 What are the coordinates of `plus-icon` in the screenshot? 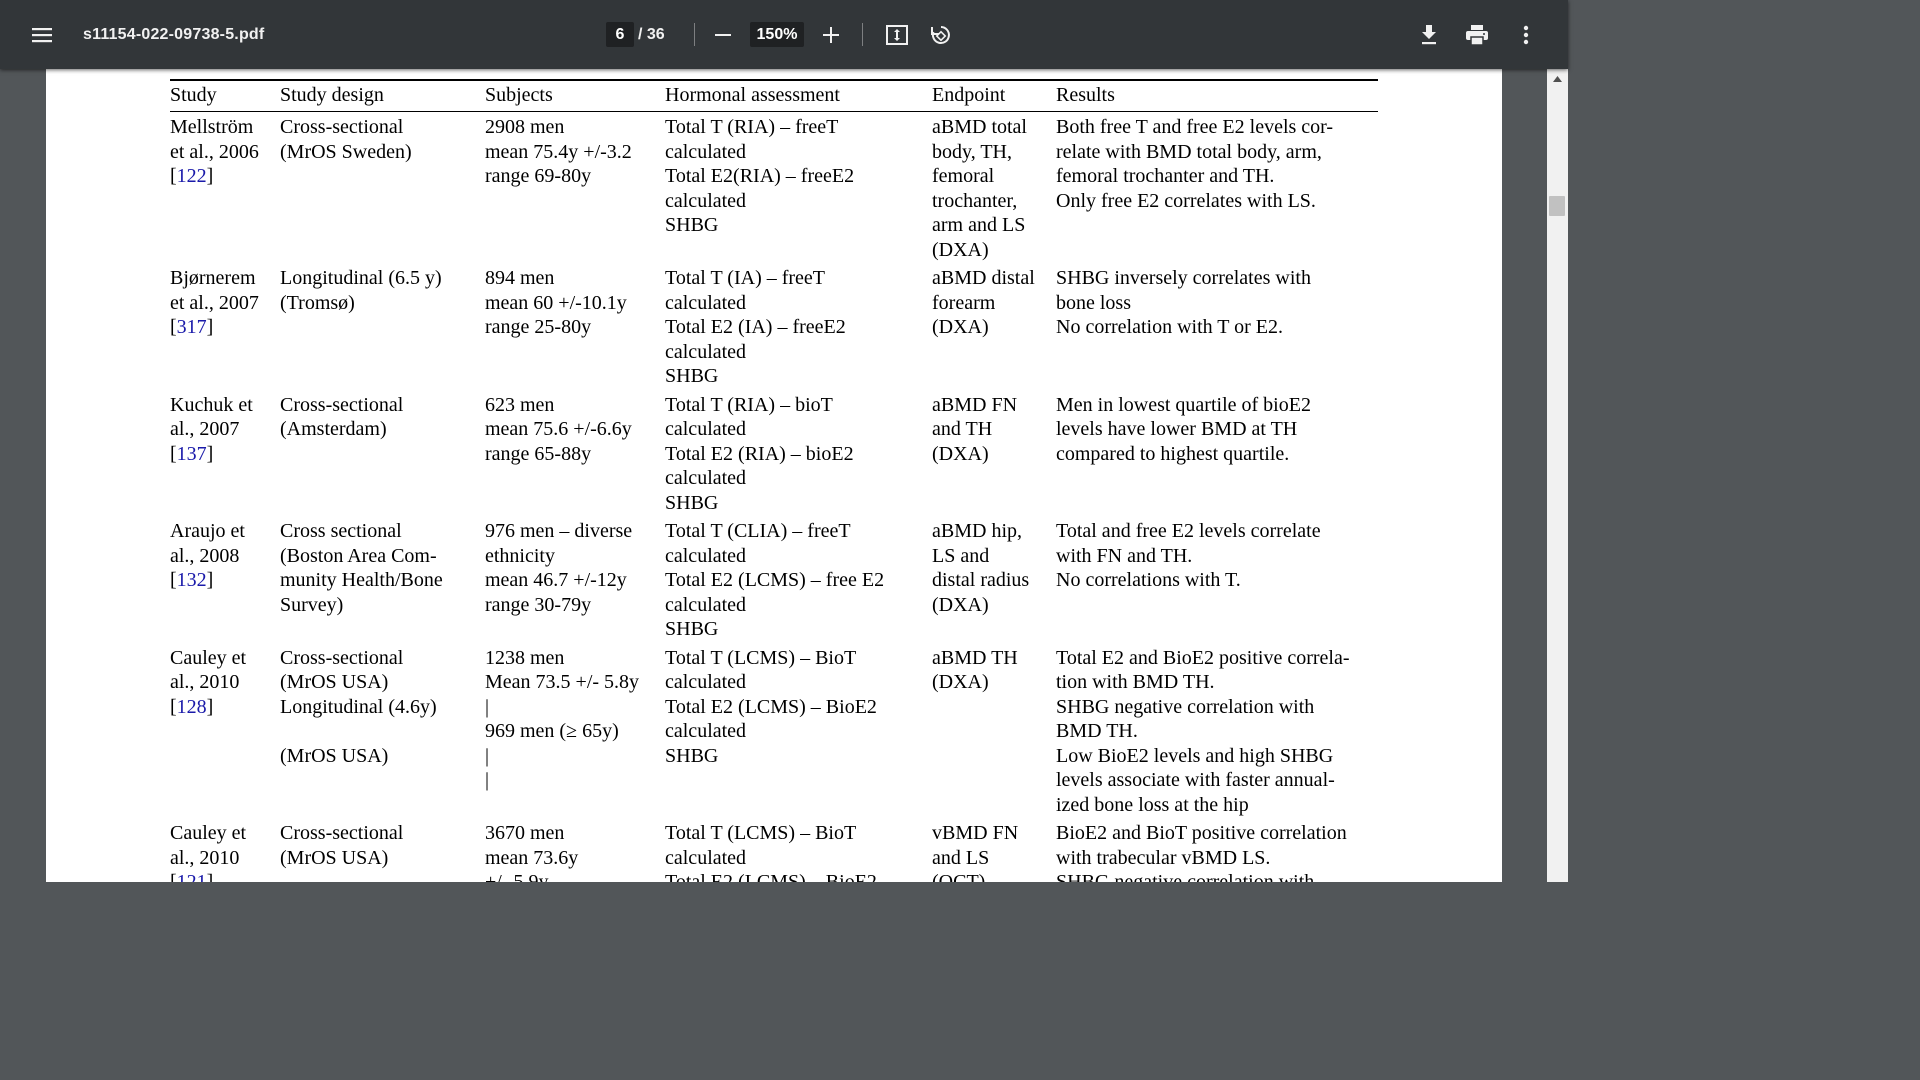 It's located at (831, 34).